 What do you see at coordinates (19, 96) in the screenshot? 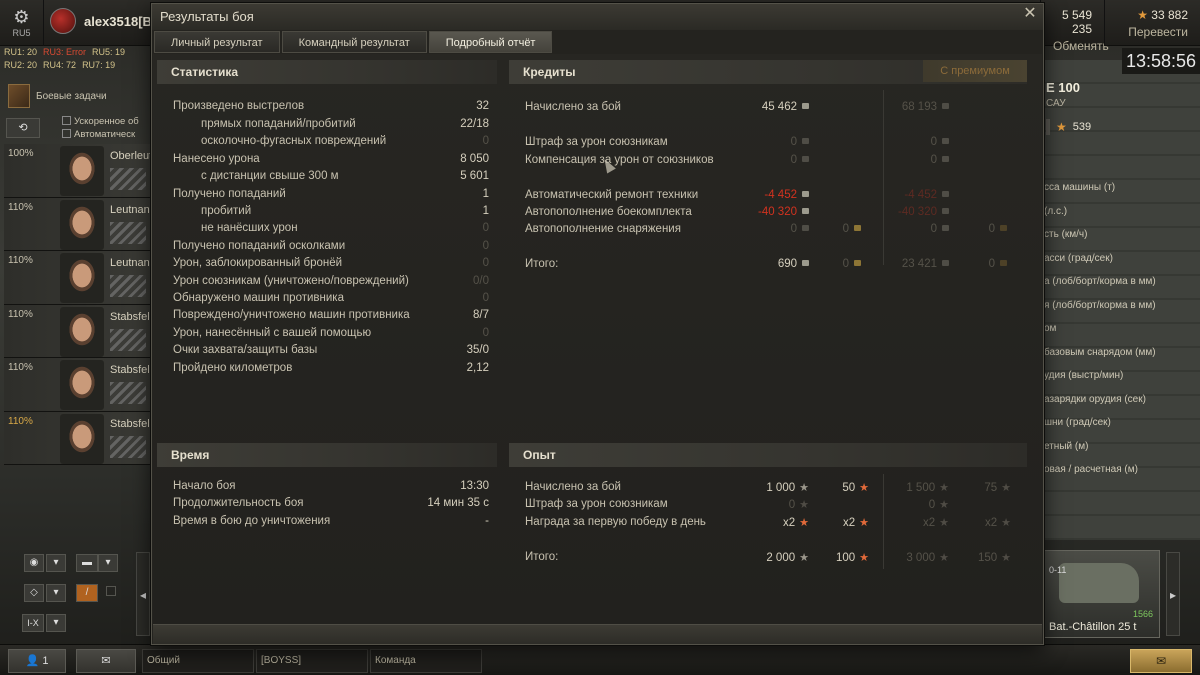
I see `quest-book-icon` at bounding box center [19, 96].